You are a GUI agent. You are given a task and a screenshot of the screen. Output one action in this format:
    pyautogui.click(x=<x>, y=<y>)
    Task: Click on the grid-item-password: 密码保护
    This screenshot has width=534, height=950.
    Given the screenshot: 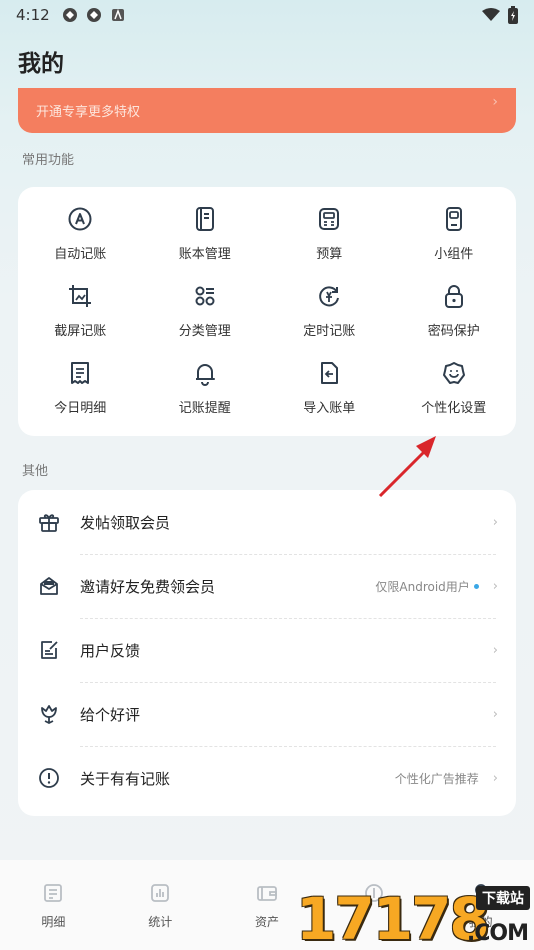 What is the action you would take?
    pyautogui.click(x=454, y=316)
    